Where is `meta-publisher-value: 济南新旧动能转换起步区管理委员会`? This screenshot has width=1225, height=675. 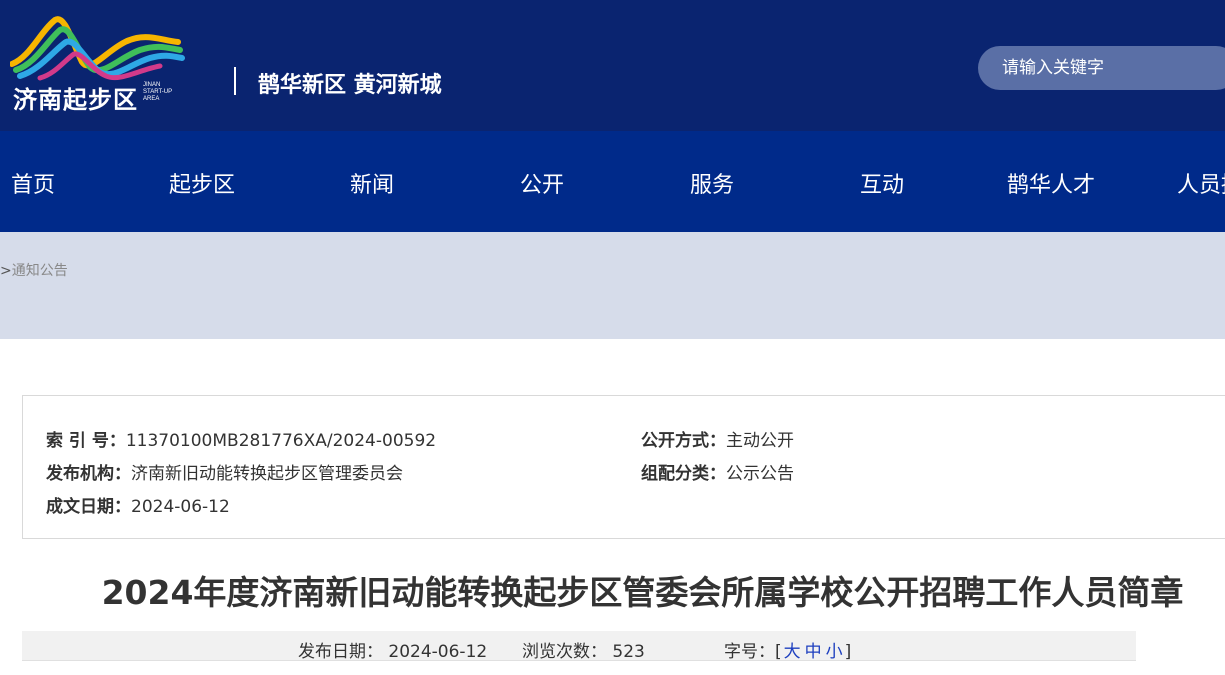
meta-publisher-value: 济南新旧动能转换起步区管理委员会 is located at coordinates (267, 474).